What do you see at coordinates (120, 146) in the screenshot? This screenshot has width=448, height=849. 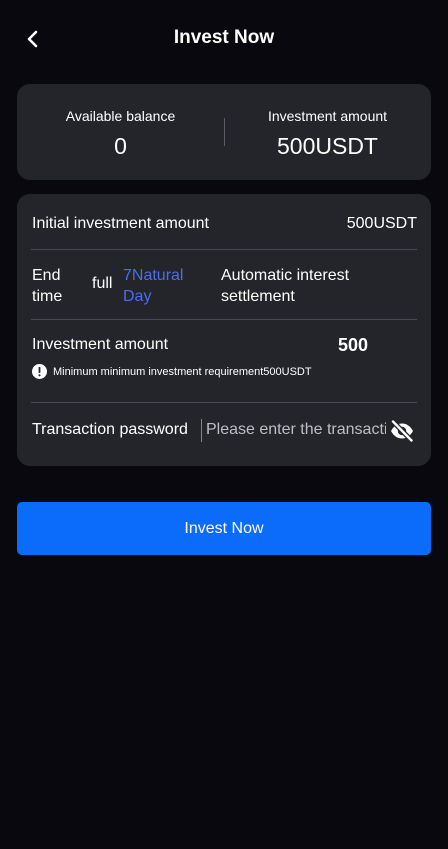 I see `available-balance-value: 0` at bounding box center [120, 146].